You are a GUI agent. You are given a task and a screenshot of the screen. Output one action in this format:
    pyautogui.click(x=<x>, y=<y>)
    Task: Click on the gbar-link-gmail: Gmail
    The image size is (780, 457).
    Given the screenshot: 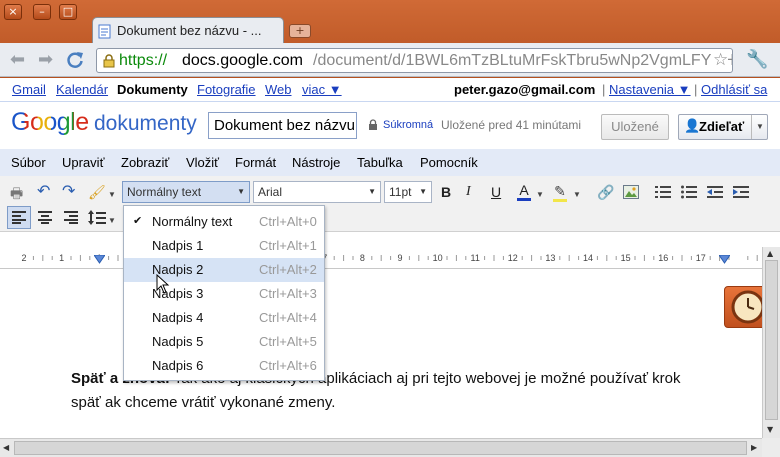 What is the action you would take?
    pyautogui.click(x=29, y=89)
    